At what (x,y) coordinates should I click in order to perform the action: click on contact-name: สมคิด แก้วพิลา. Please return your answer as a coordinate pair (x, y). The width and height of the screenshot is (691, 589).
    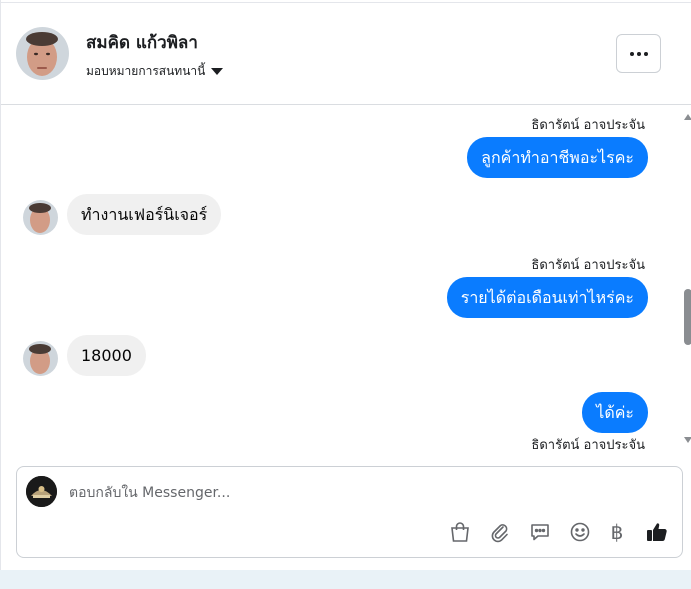
    Looking at the image, I should click on (142, 43).